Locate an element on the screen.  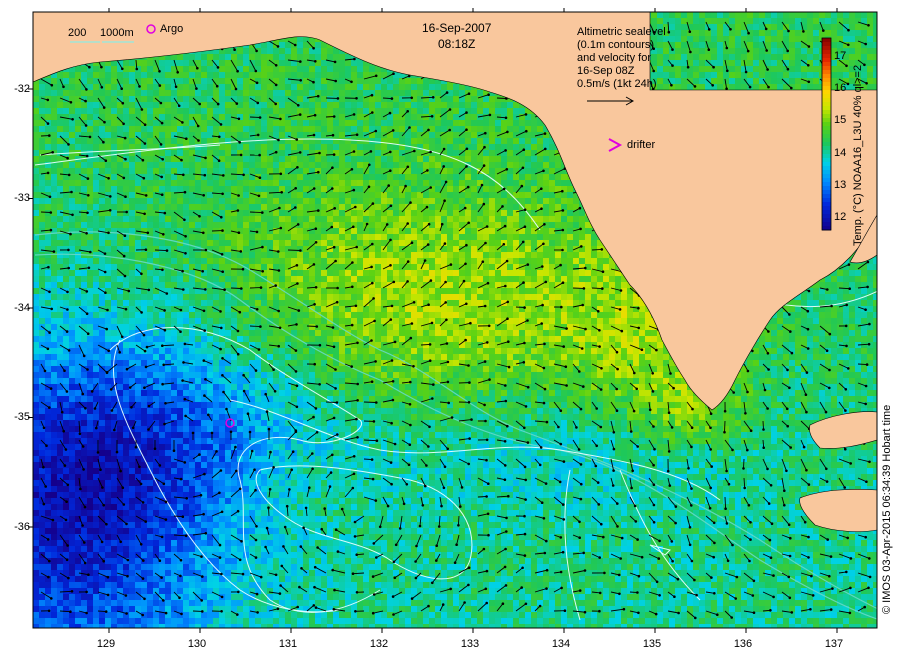
y-tick-label: -36 is located at coordinates (22, 527).